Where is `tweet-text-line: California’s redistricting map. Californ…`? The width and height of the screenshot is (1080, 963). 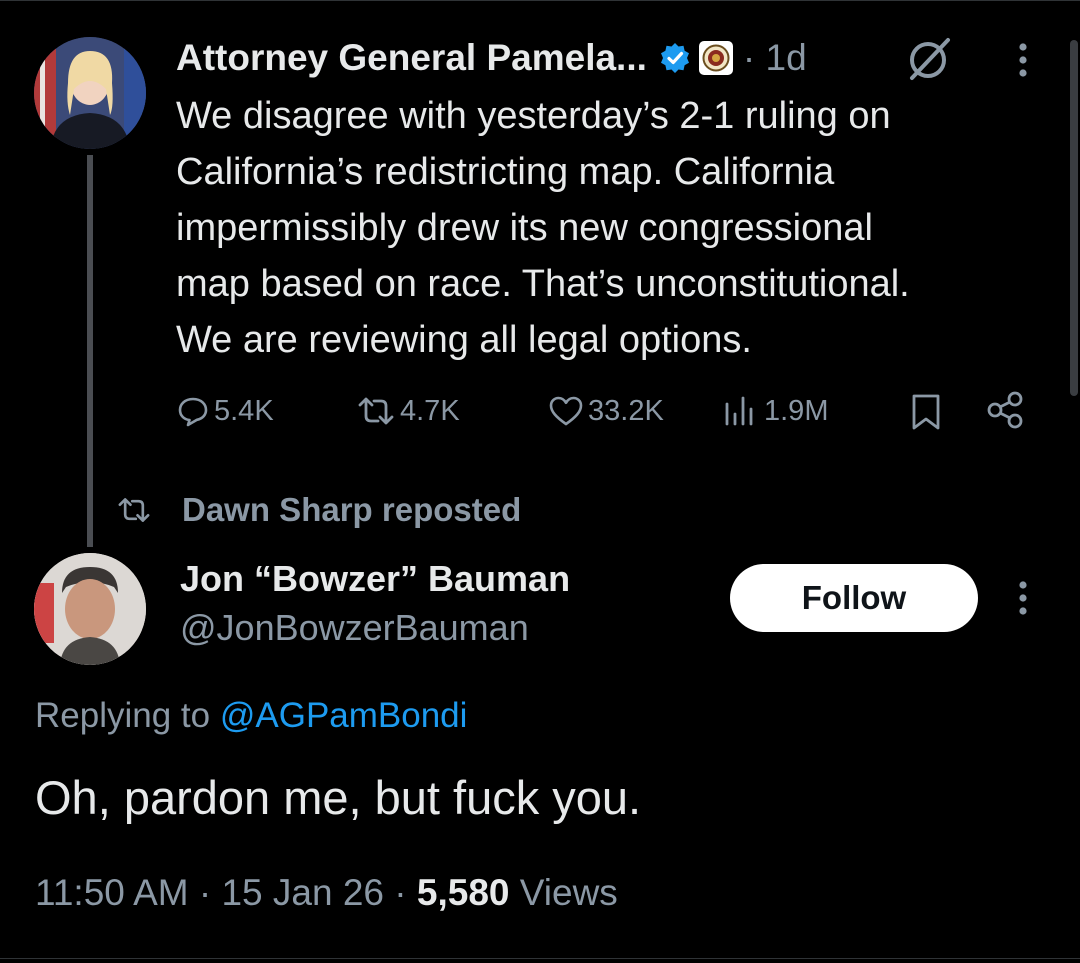 tweet-text-line: California’s redistricting map. Californ… is located at coordinates (505, 172).